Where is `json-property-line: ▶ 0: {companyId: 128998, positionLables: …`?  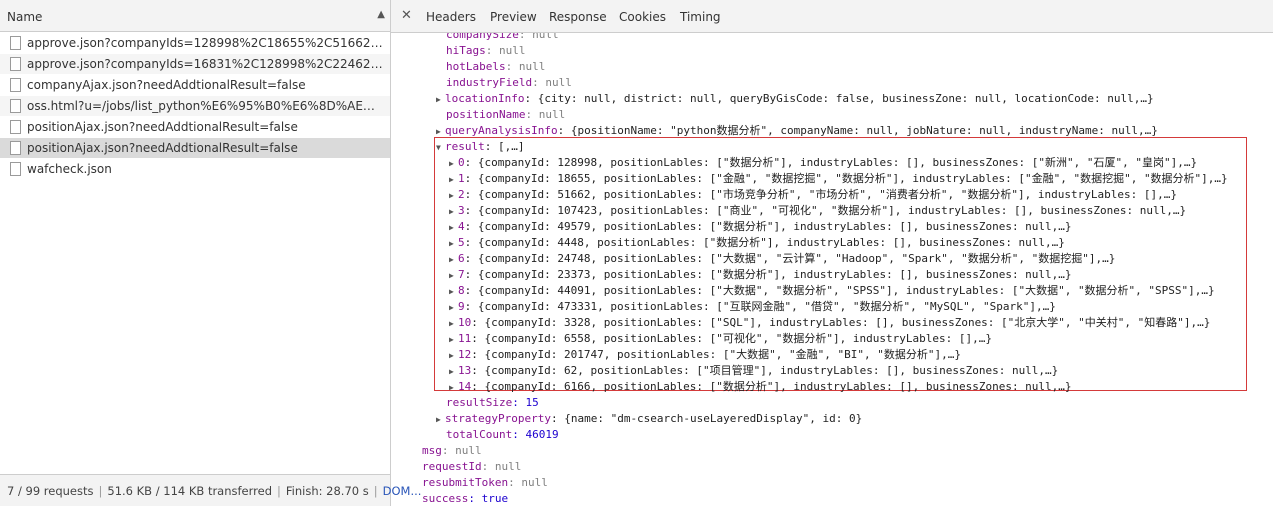
json-property-line: ▶ 0: {companyId: 128998, positionLables: … is located at coordinates (823, 163).